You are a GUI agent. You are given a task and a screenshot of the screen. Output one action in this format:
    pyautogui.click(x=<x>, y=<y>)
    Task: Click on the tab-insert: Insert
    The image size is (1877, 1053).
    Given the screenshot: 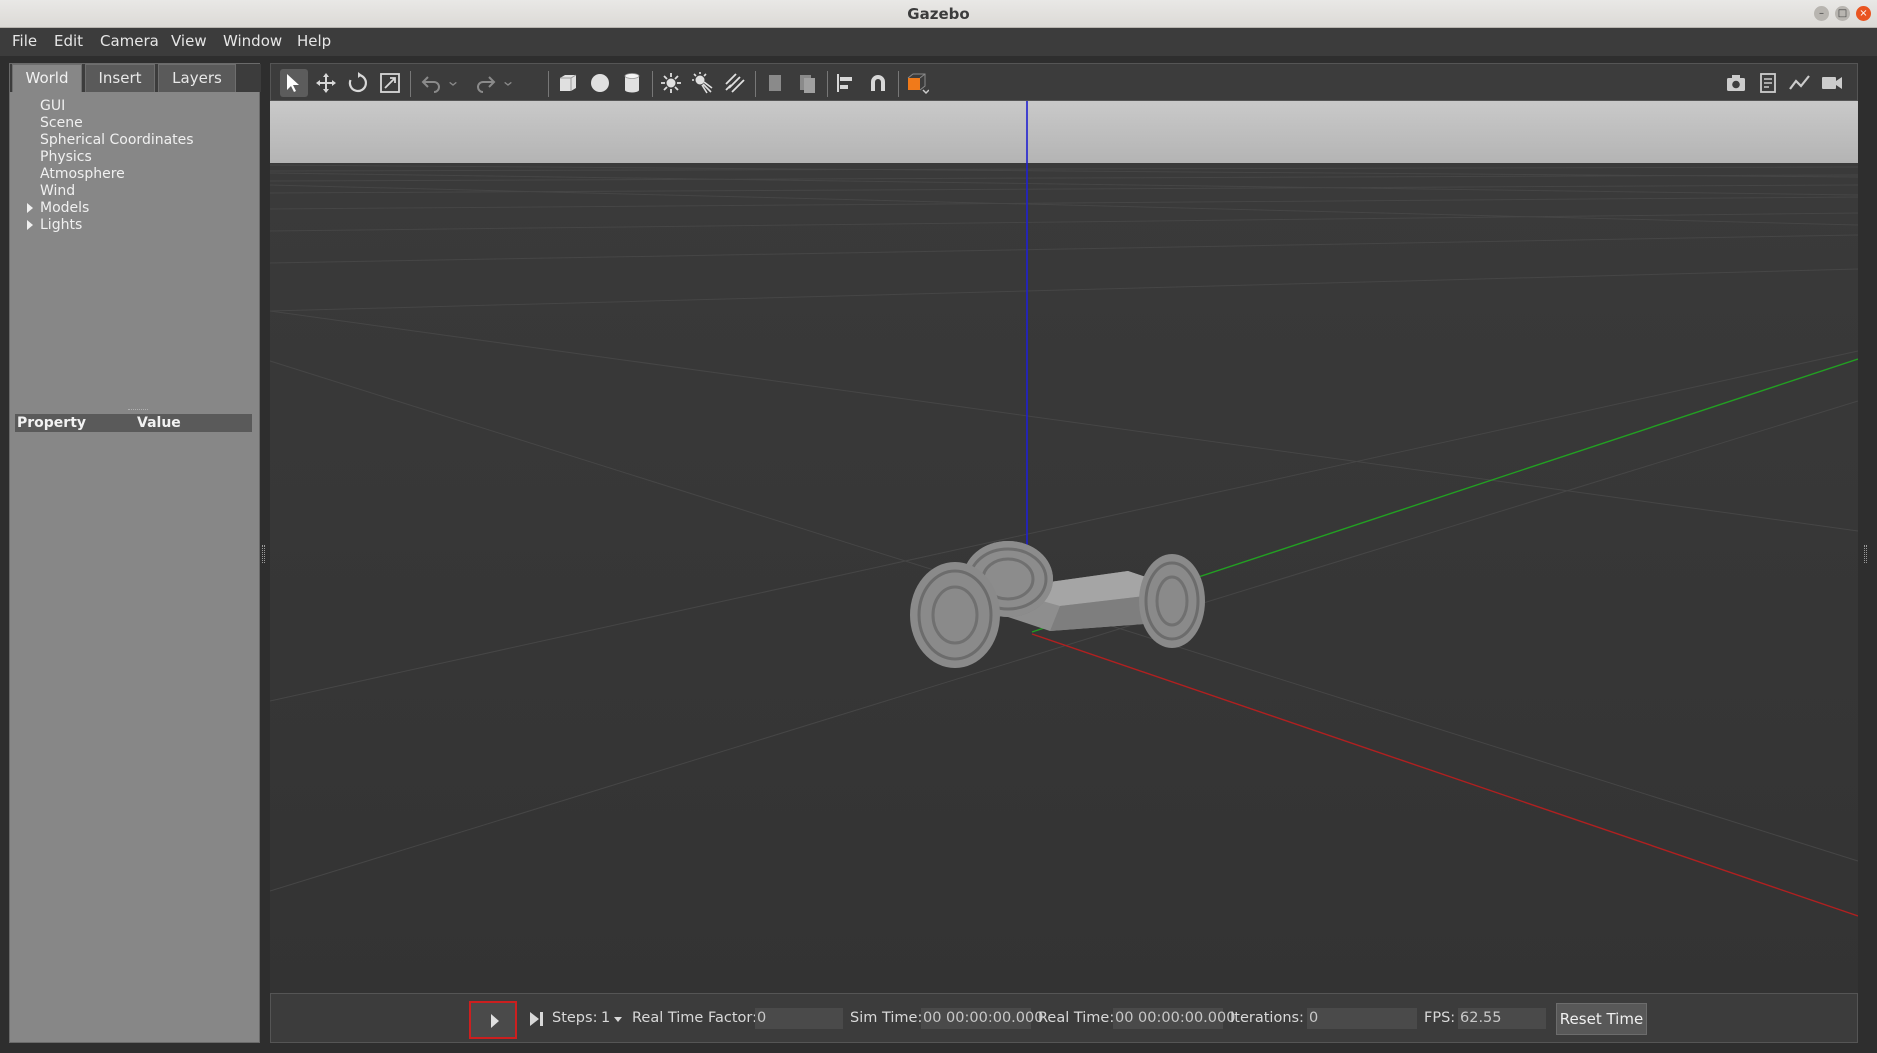 What is the action you would take?
    pyautogui.click(x=120, y=78)
    